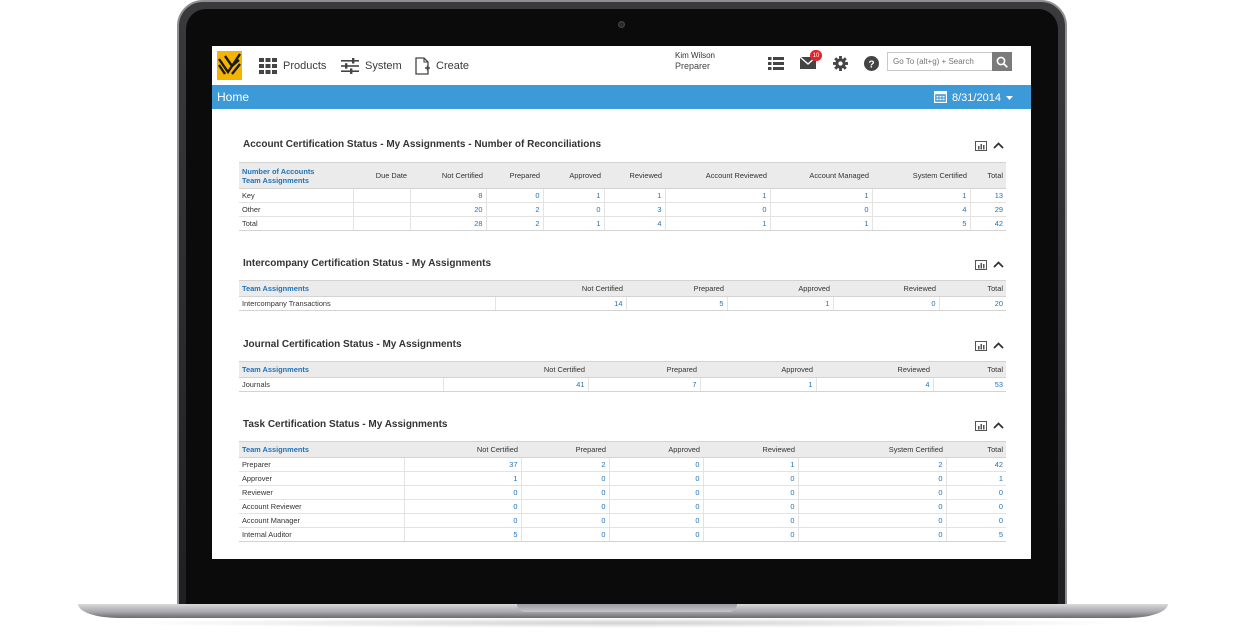 The width and height of the screenshot is (1254, 634). Describe the element at coordinates (292, 66) in the screenshot. I see `nav-products: Products` at that location.